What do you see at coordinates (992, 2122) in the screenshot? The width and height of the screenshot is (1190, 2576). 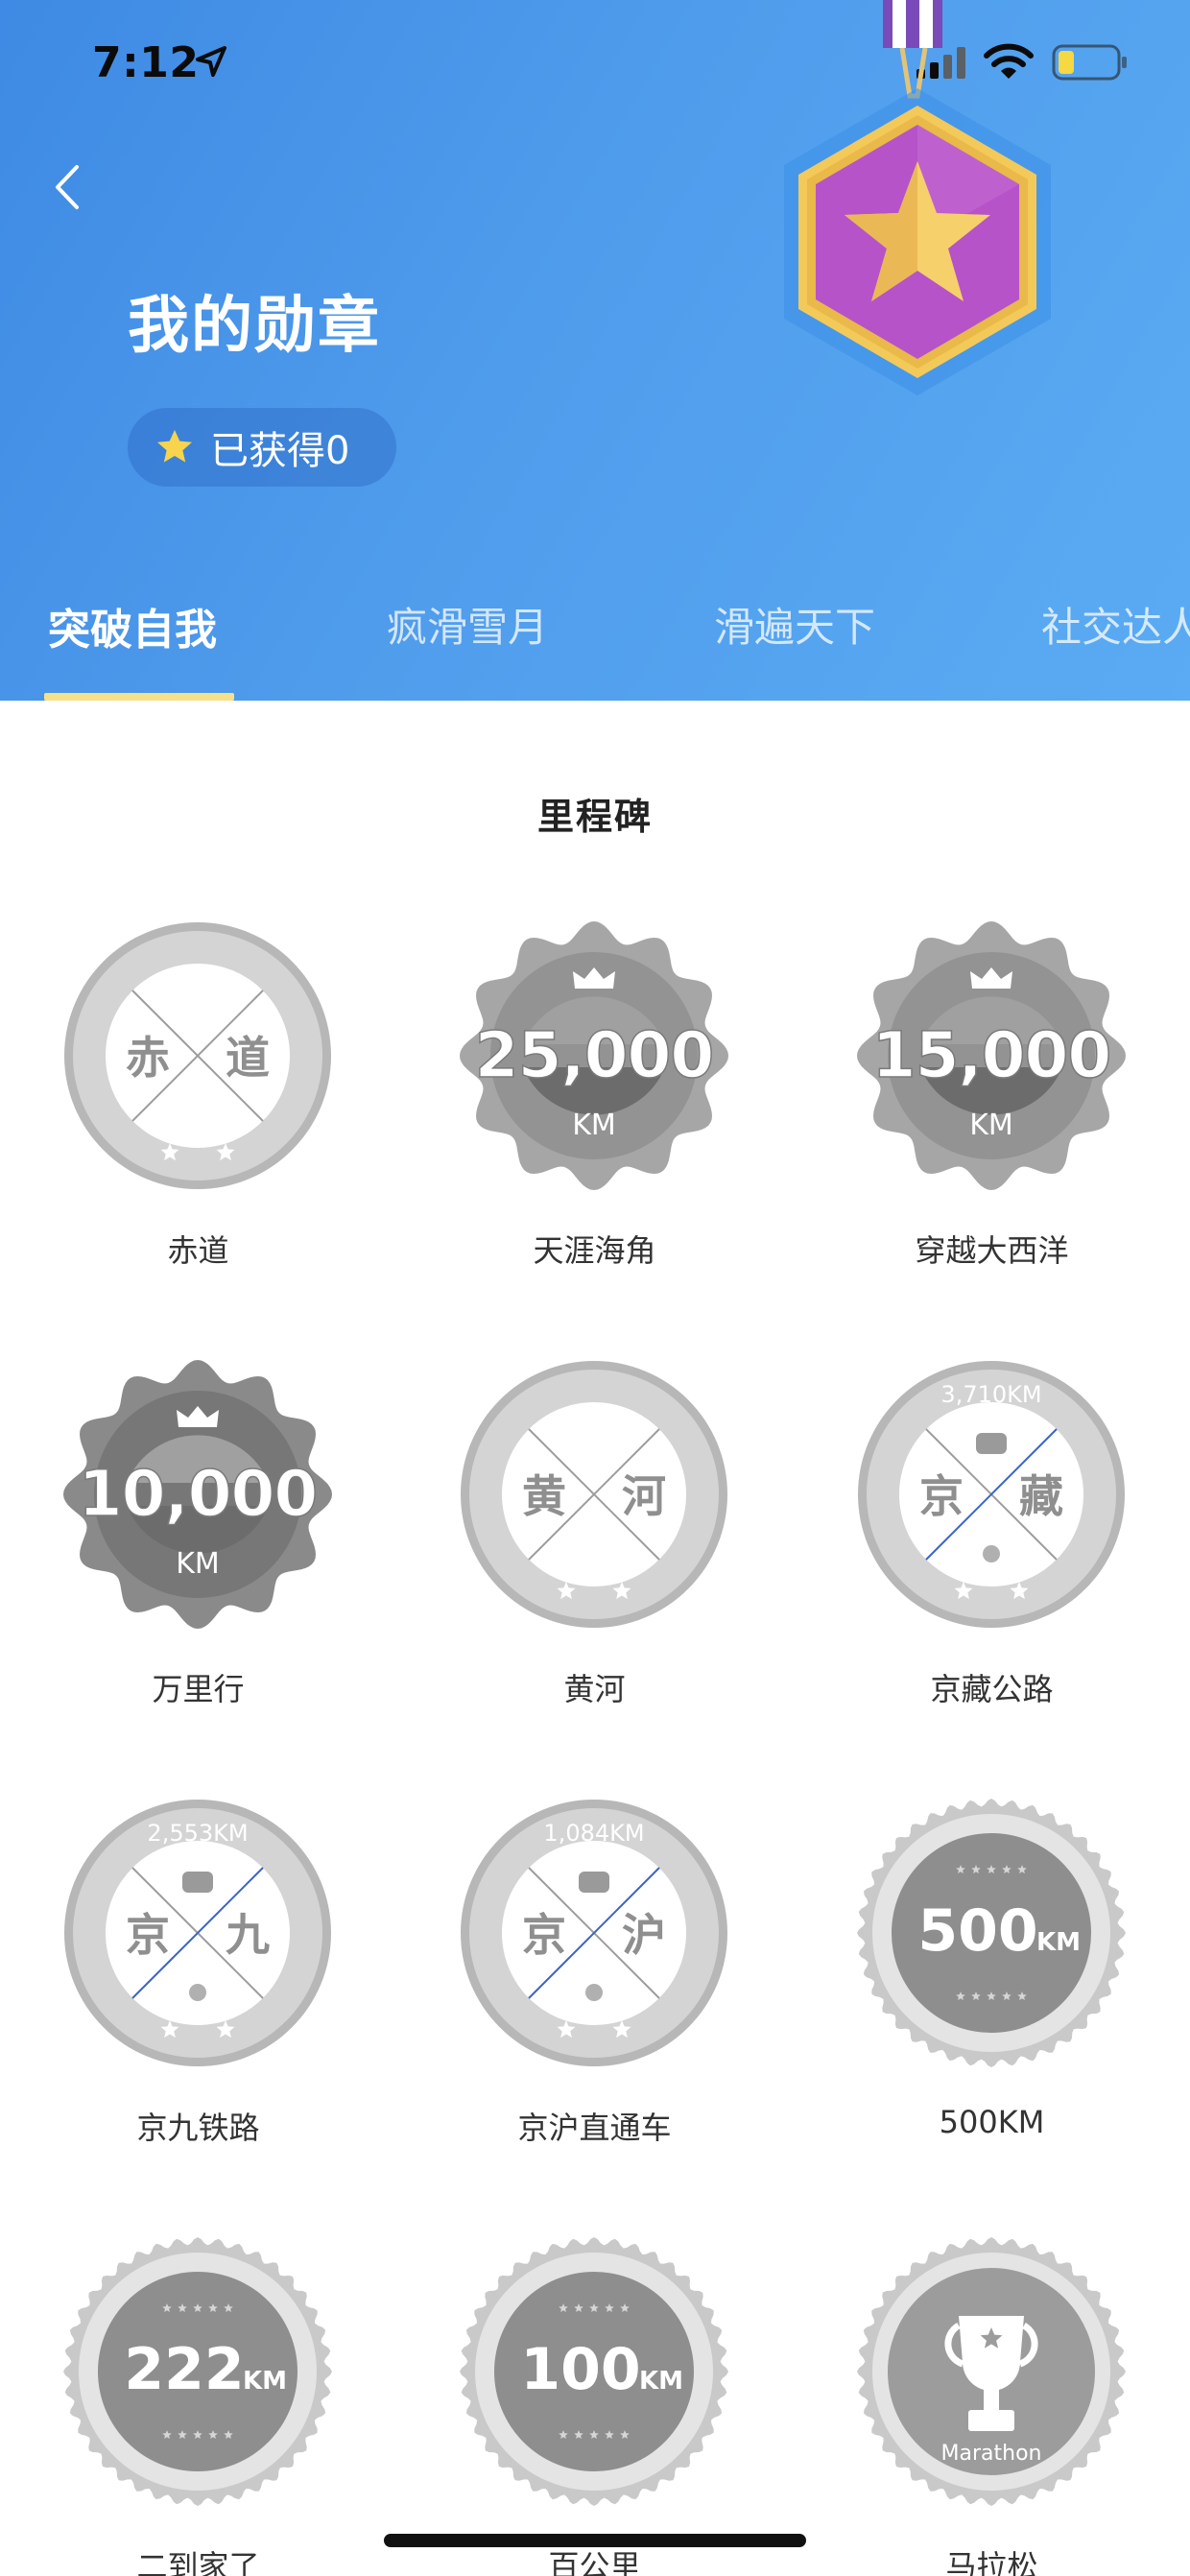 I see `badge-name: 500KM` at bounding box center [992, 2122].